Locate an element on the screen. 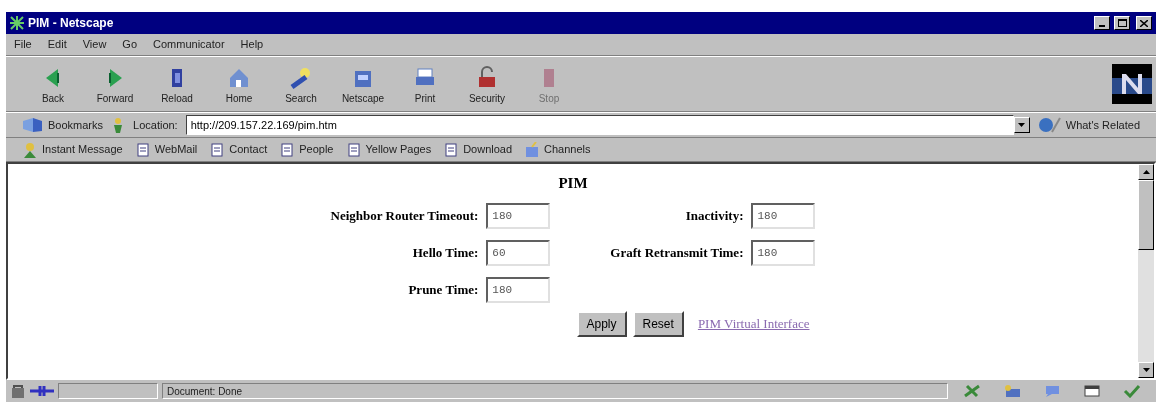  window-title: PIM - Netscape is located at coordinates (71, 23).